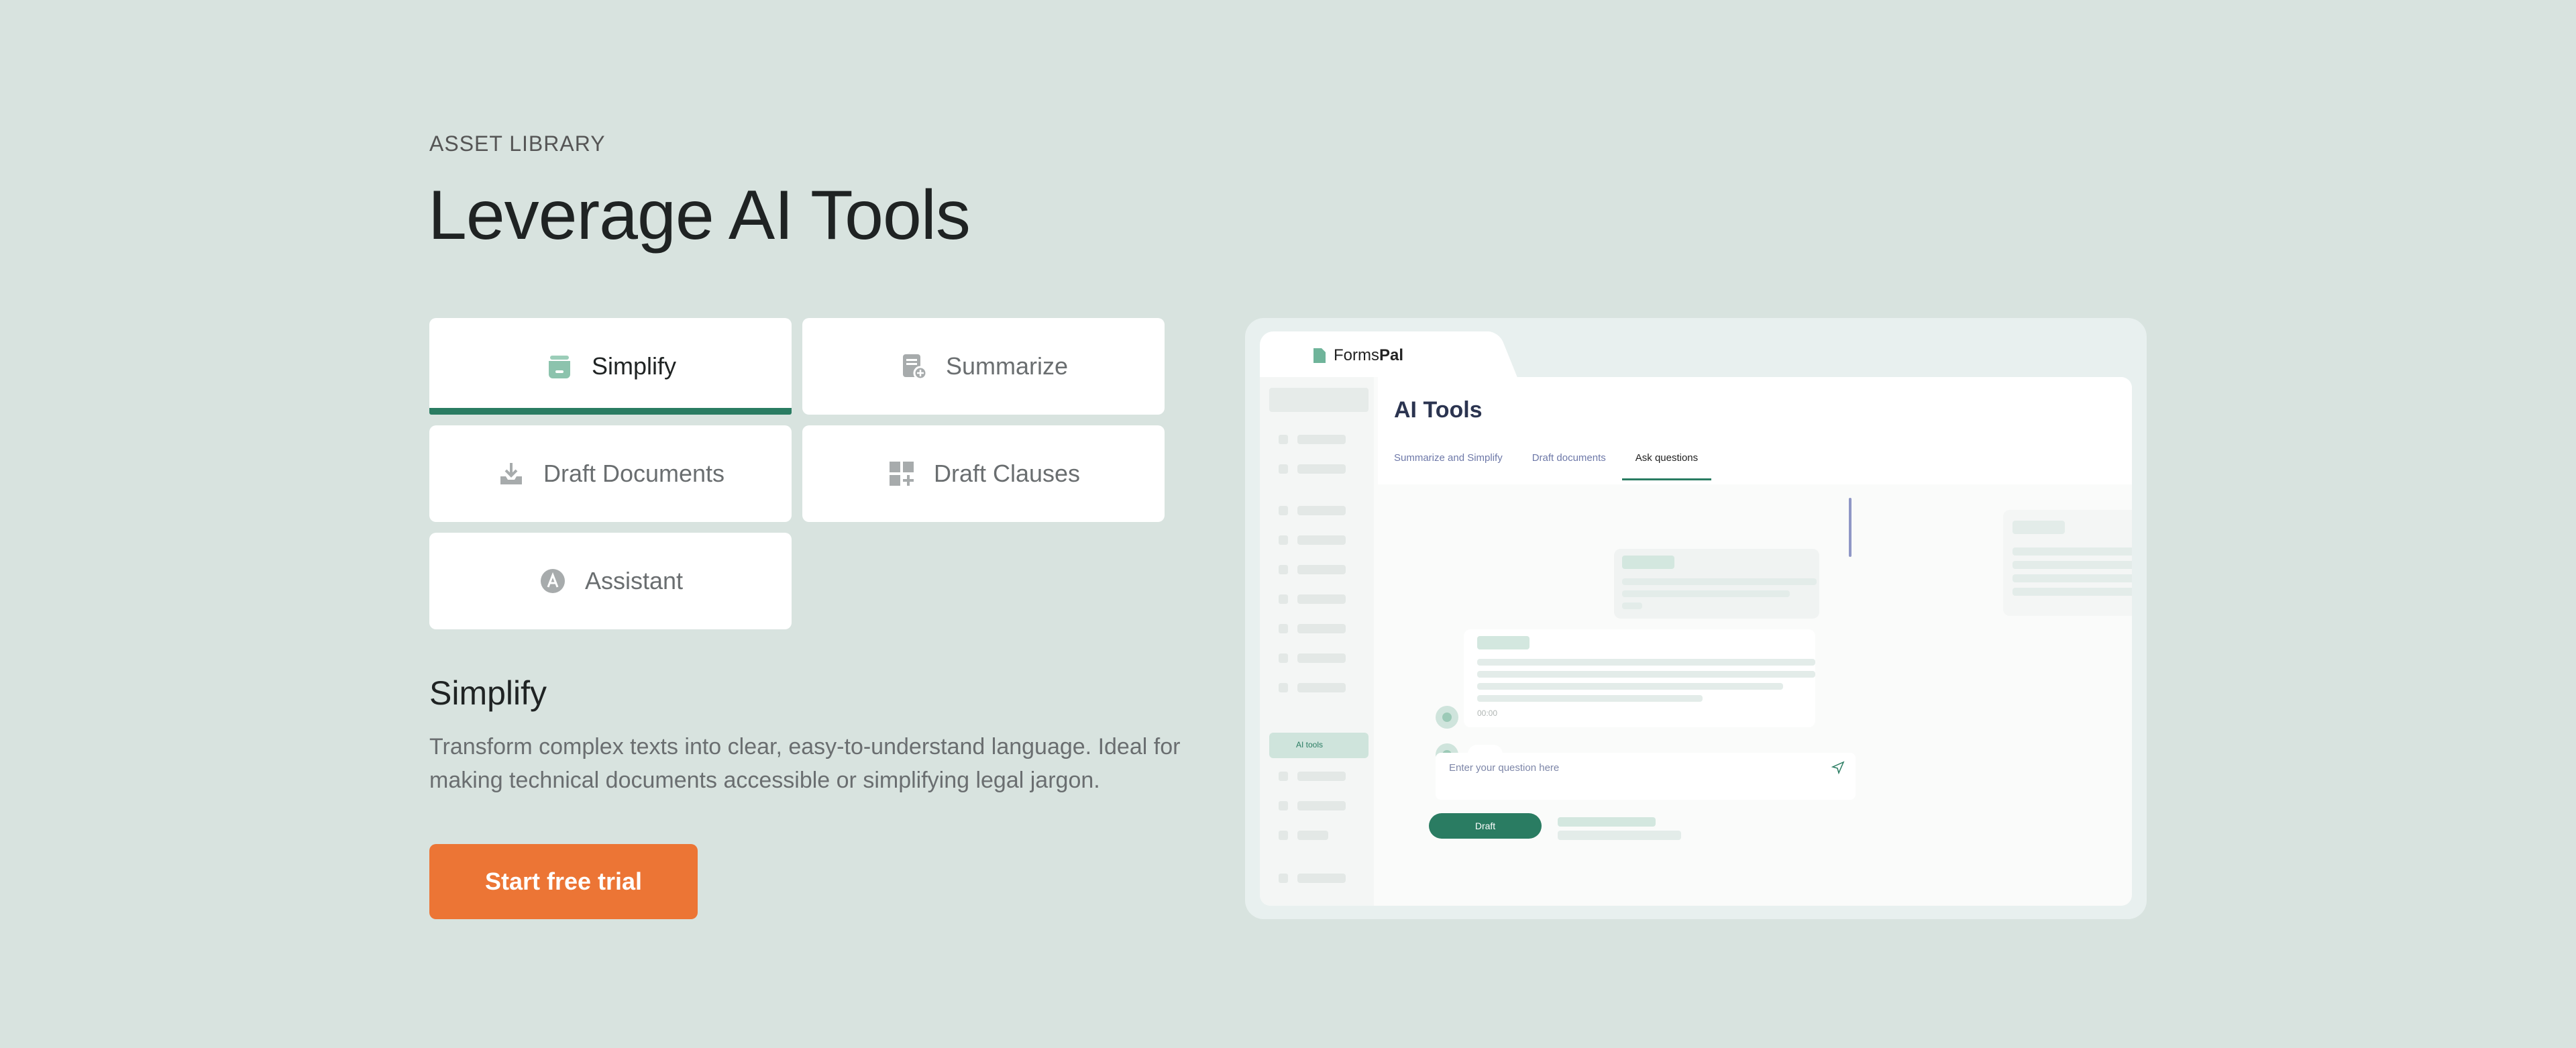 Image resolution: width=2576 pixels, height=1048 pixels. I want to click on brand-suffix: Pal, so click(1391, 355).